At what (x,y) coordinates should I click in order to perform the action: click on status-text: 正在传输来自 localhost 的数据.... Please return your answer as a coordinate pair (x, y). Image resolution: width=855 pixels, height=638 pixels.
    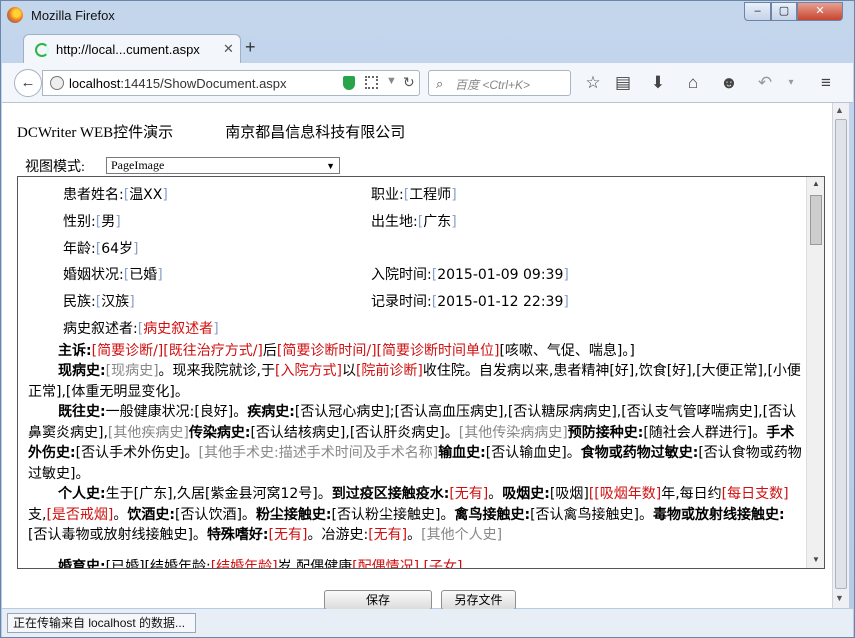
    Looking at the image, I should click on (101, 623).